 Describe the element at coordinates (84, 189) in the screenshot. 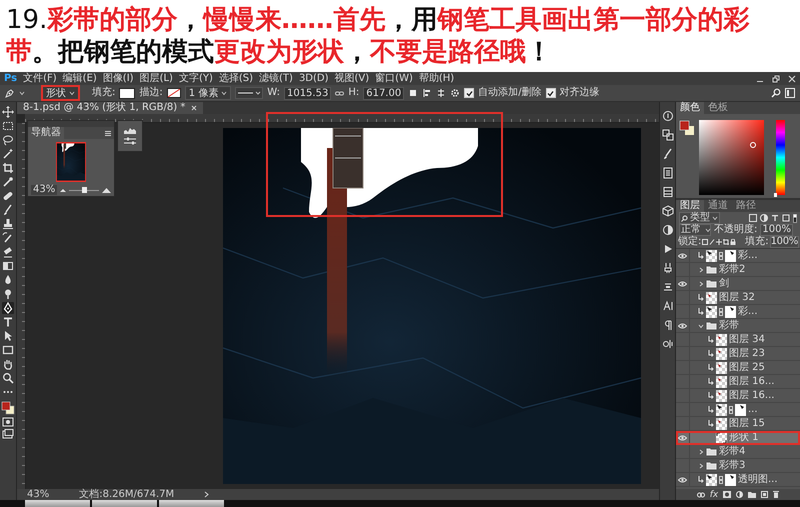

I see `slider-thumb` at that location.